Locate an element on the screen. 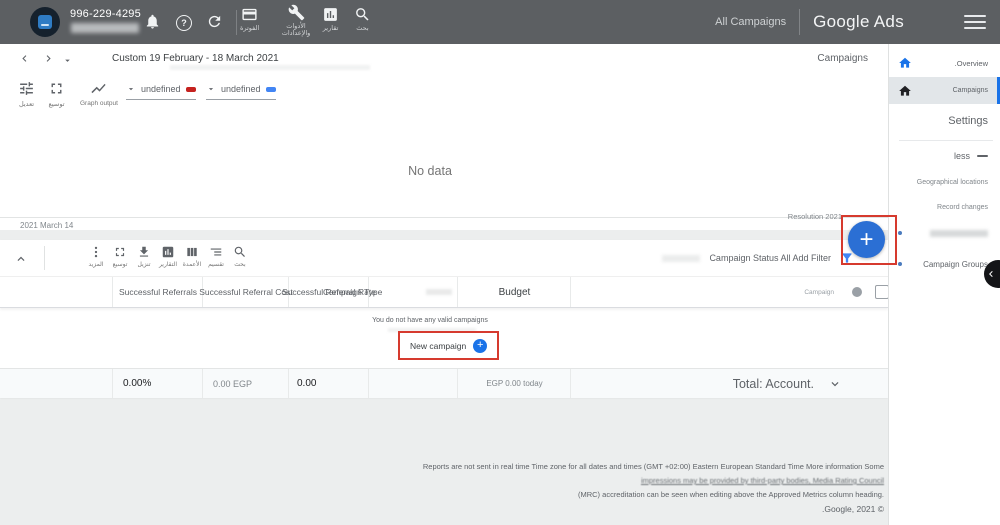 The width and height of the screenshot is (1000, 525). sidebar-redacted-label is located at coordinates (959, 233).